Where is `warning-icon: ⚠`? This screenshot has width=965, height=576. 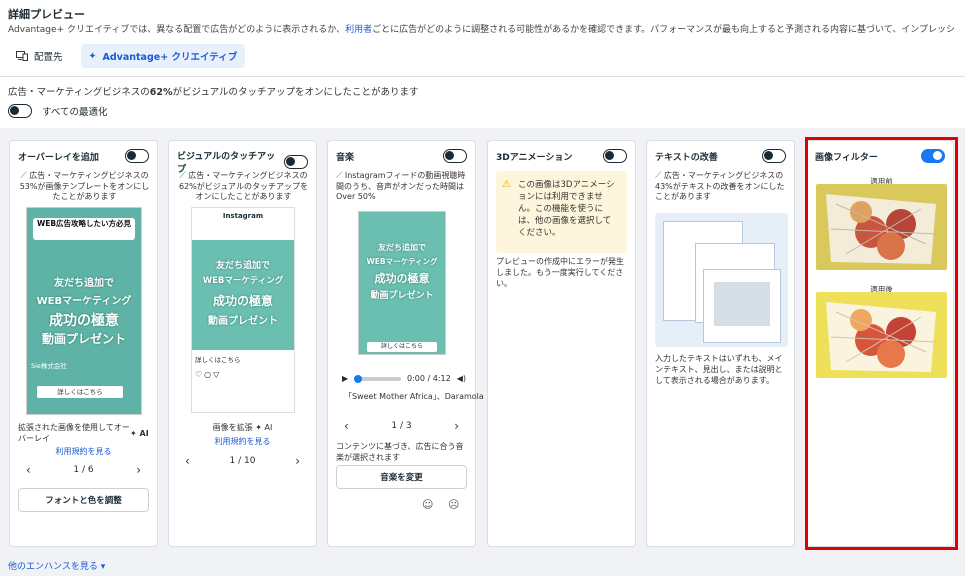 warning-icon: ⚠ is located at coordinates (506, 184).